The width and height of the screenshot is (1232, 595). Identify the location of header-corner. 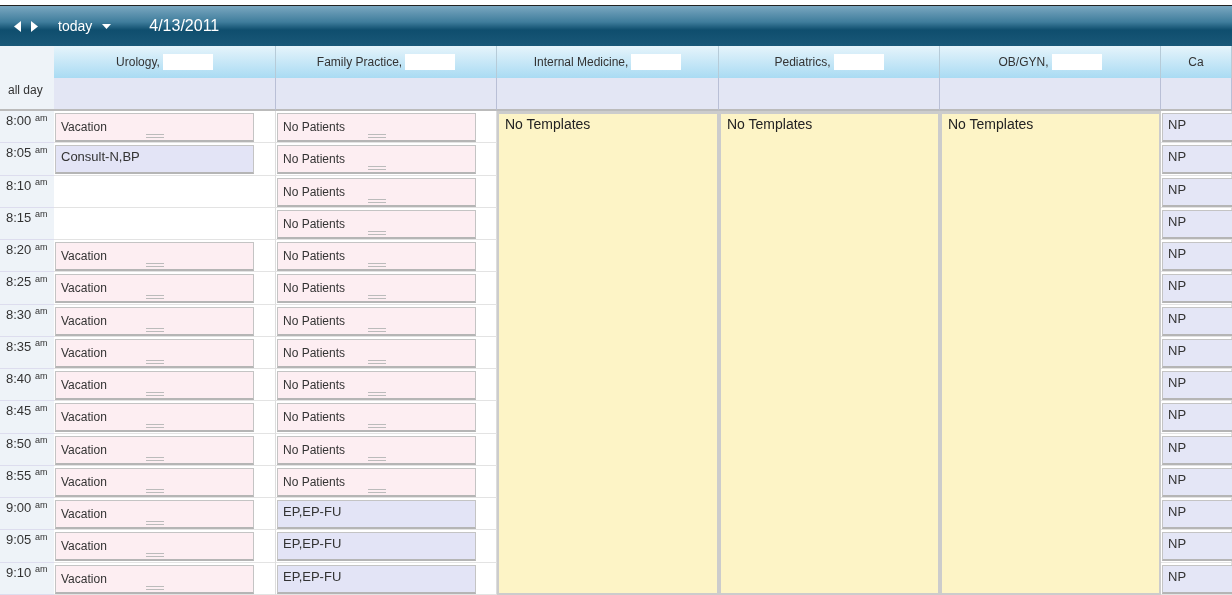
(27, 62).